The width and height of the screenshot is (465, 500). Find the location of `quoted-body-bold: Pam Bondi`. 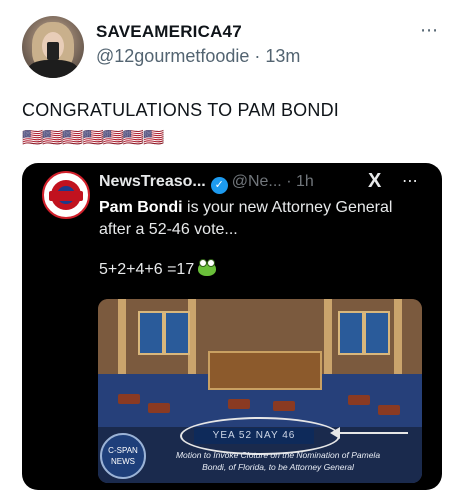

quoted-body-bold: Pam Bondi is located at coordinates (141, 207).